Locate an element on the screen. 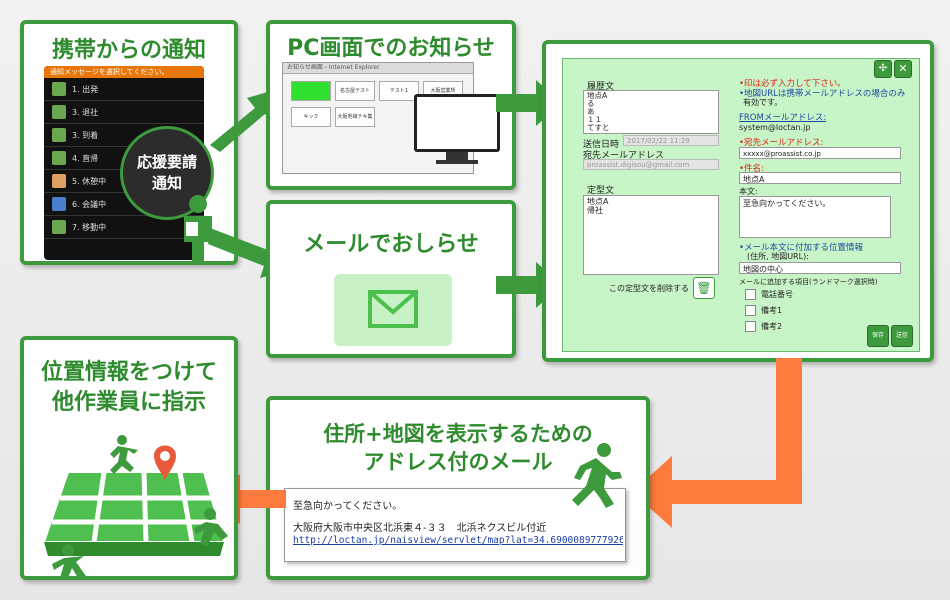 This screenshot has height=600, width=950. history-item: 地点A is located at coordinates (651, 96).